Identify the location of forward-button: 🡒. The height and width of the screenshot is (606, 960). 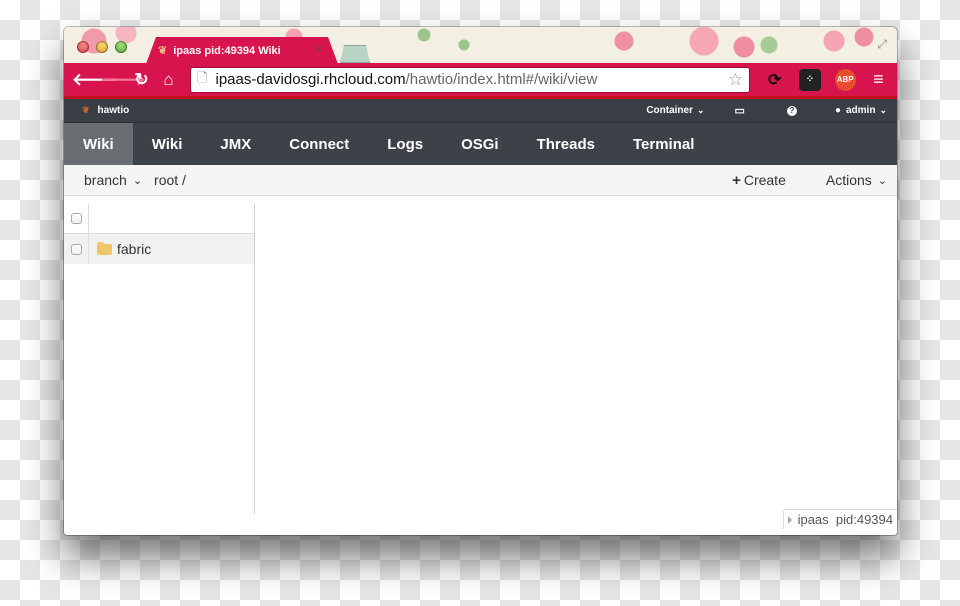
(123, 80).